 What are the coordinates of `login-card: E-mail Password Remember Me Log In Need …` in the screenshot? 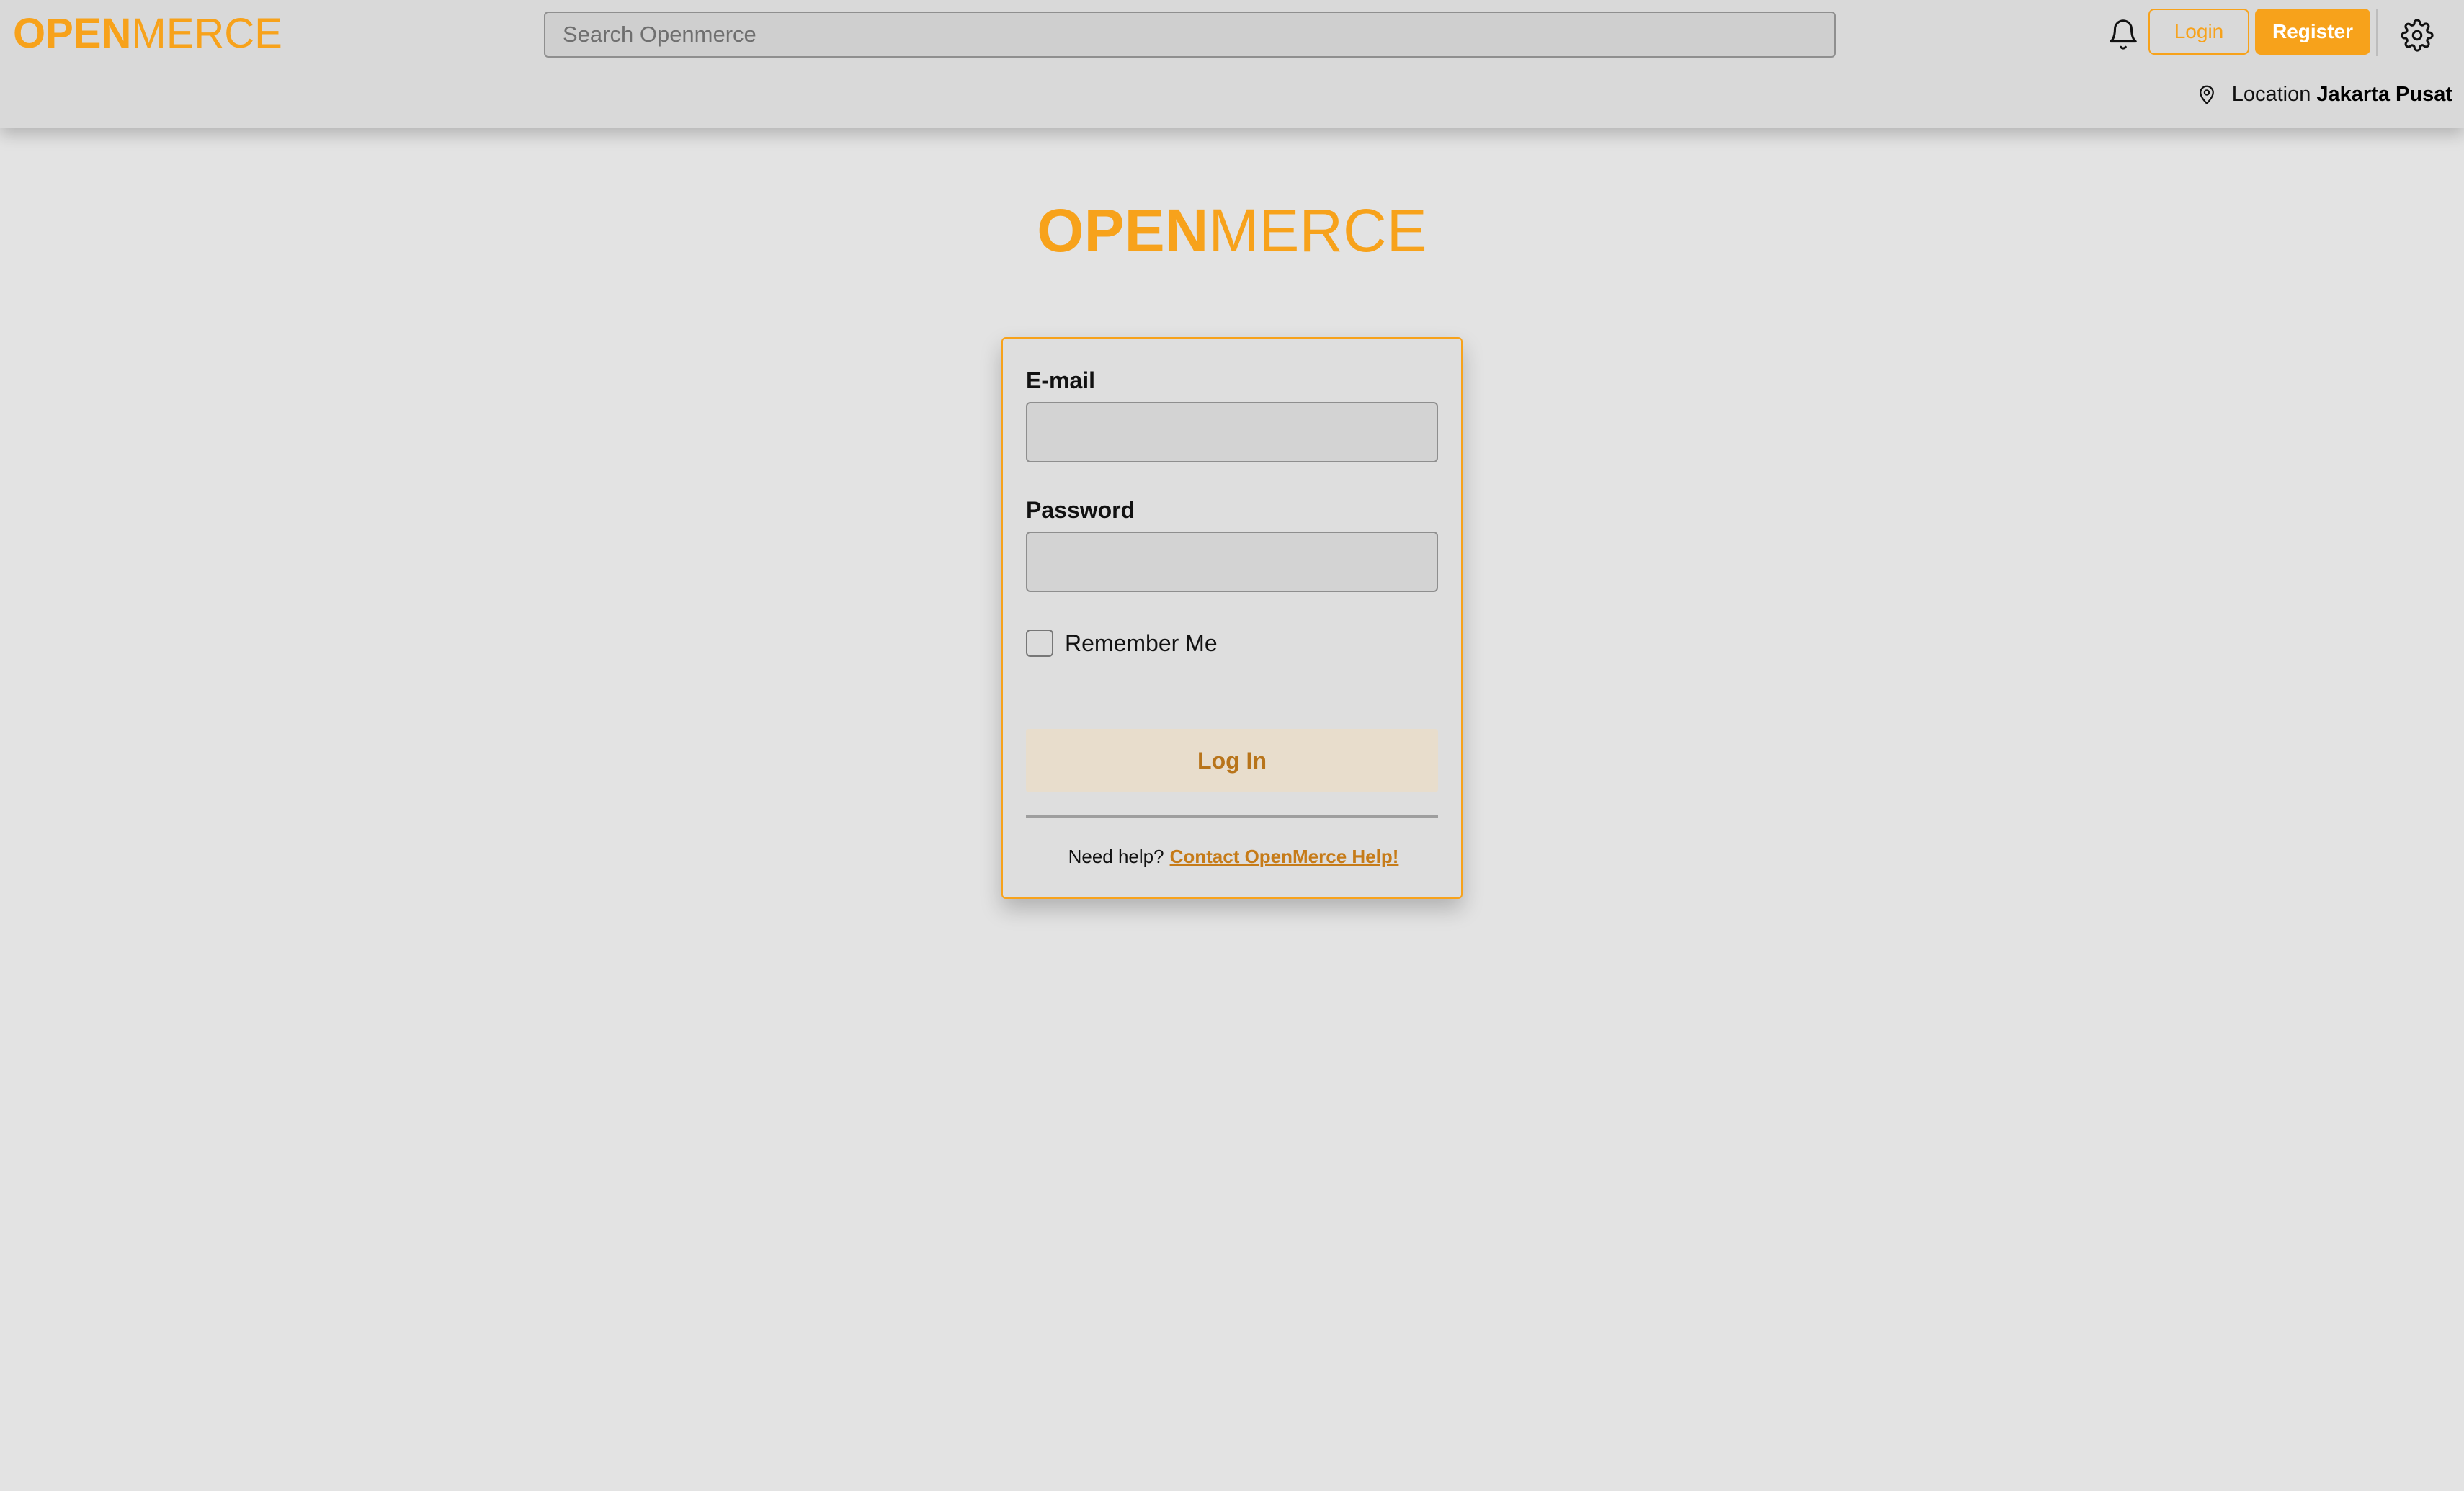 It's located at (1232, 618).